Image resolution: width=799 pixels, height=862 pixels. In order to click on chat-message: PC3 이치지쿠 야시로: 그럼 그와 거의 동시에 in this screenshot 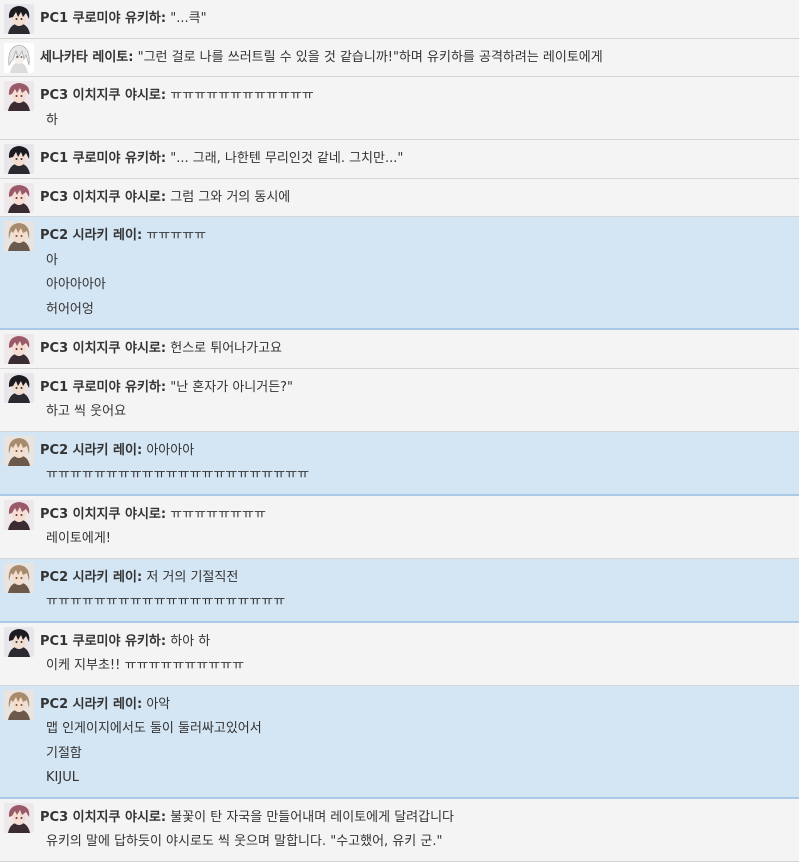, I will do `click(399, 197)`.